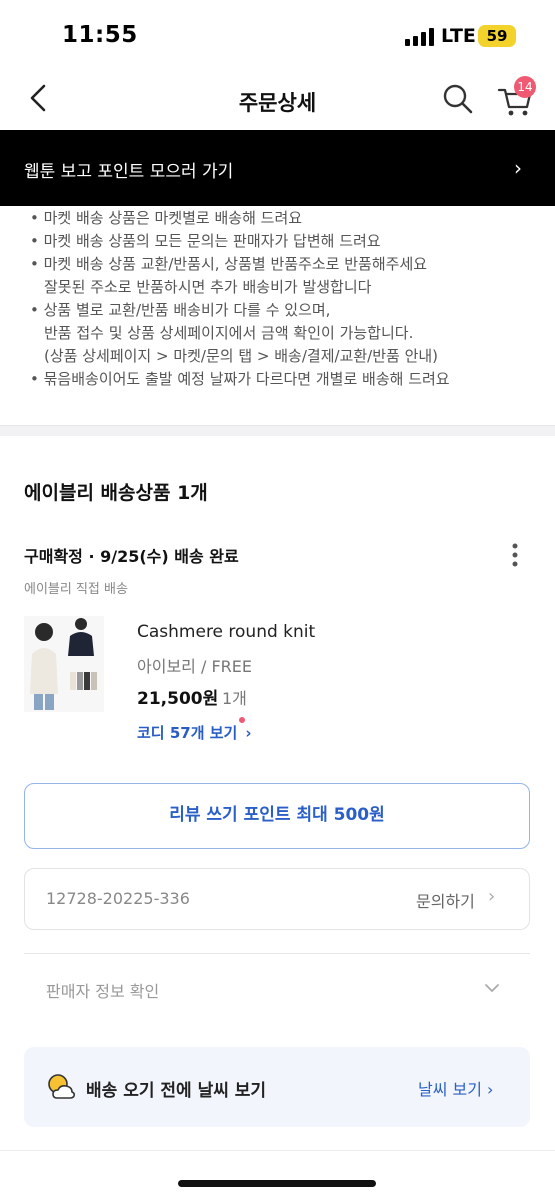  I want to click on weather-link: 날씨 보기 ›, so click(455, 1088).